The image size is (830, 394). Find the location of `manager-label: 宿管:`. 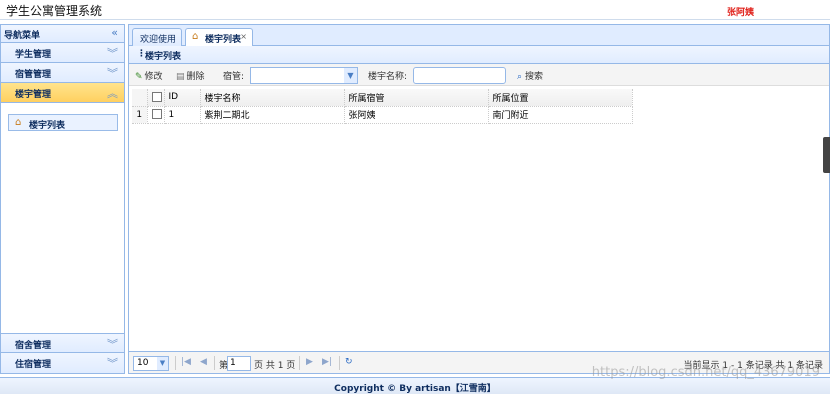

manager-label: 宿管: is located at coordinates (234, 77).